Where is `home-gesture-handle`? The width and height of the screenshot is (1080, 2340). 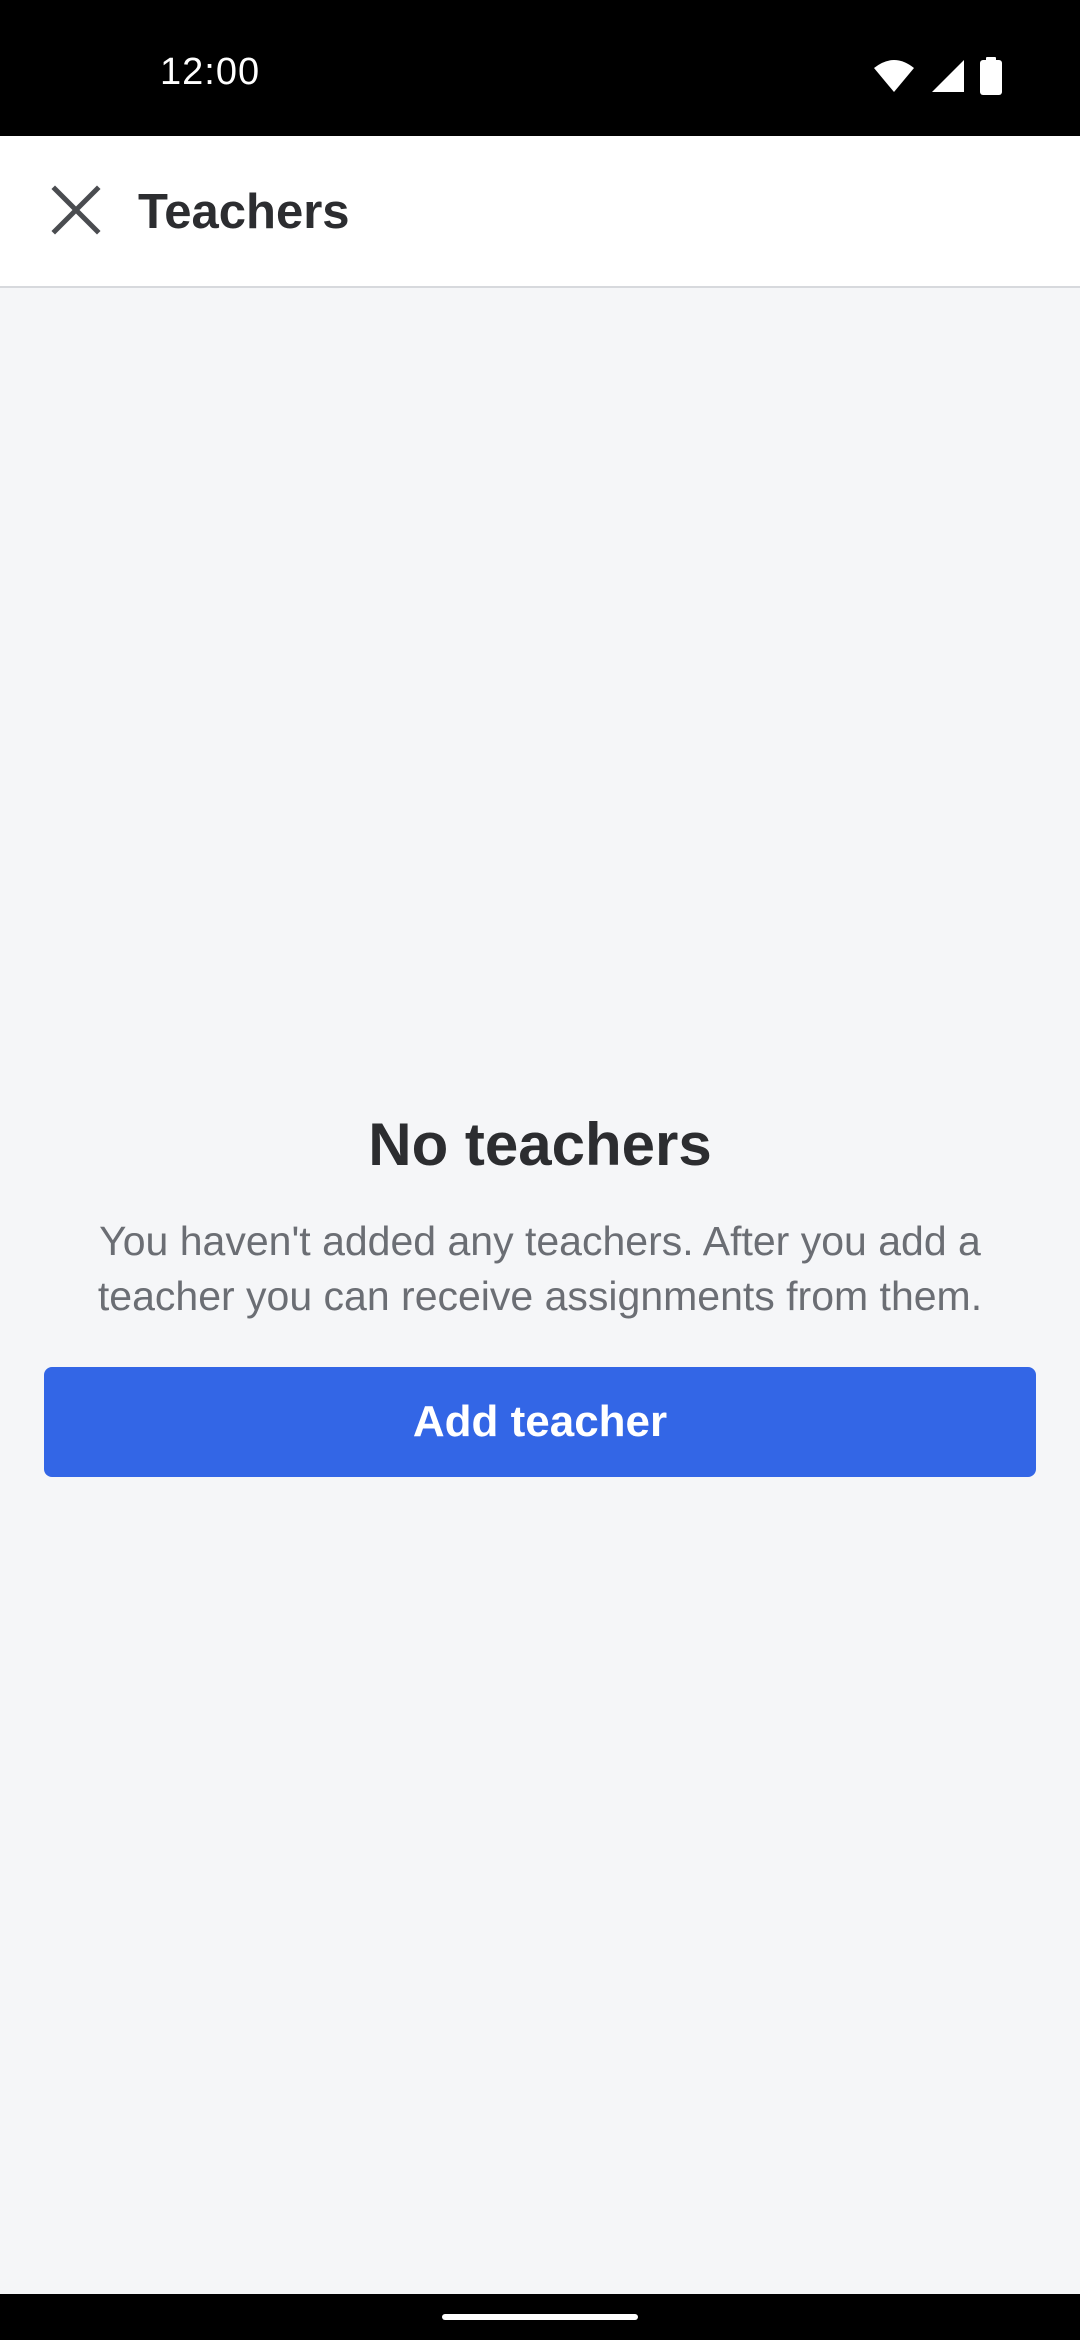 home-gesture-handle is located at coordinates (540, 2317).